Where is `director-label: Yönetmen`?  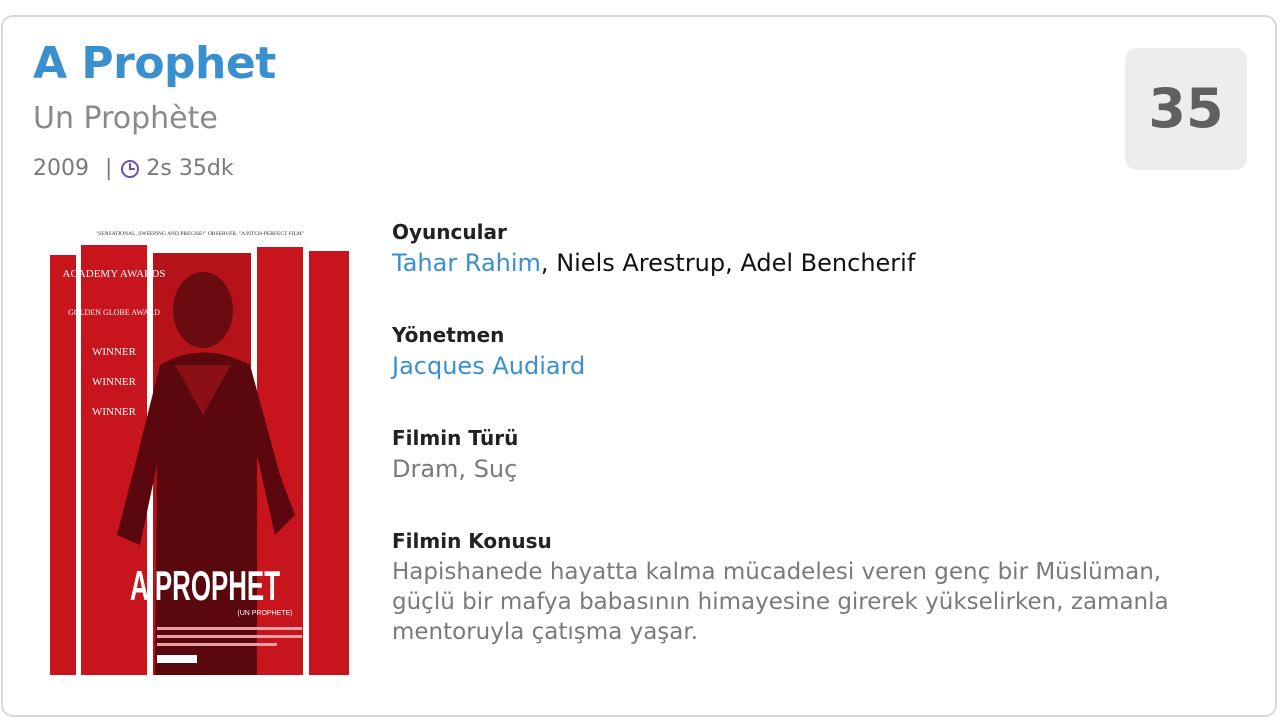 director-label: Yönetmen is located at coordinates (448, 335).